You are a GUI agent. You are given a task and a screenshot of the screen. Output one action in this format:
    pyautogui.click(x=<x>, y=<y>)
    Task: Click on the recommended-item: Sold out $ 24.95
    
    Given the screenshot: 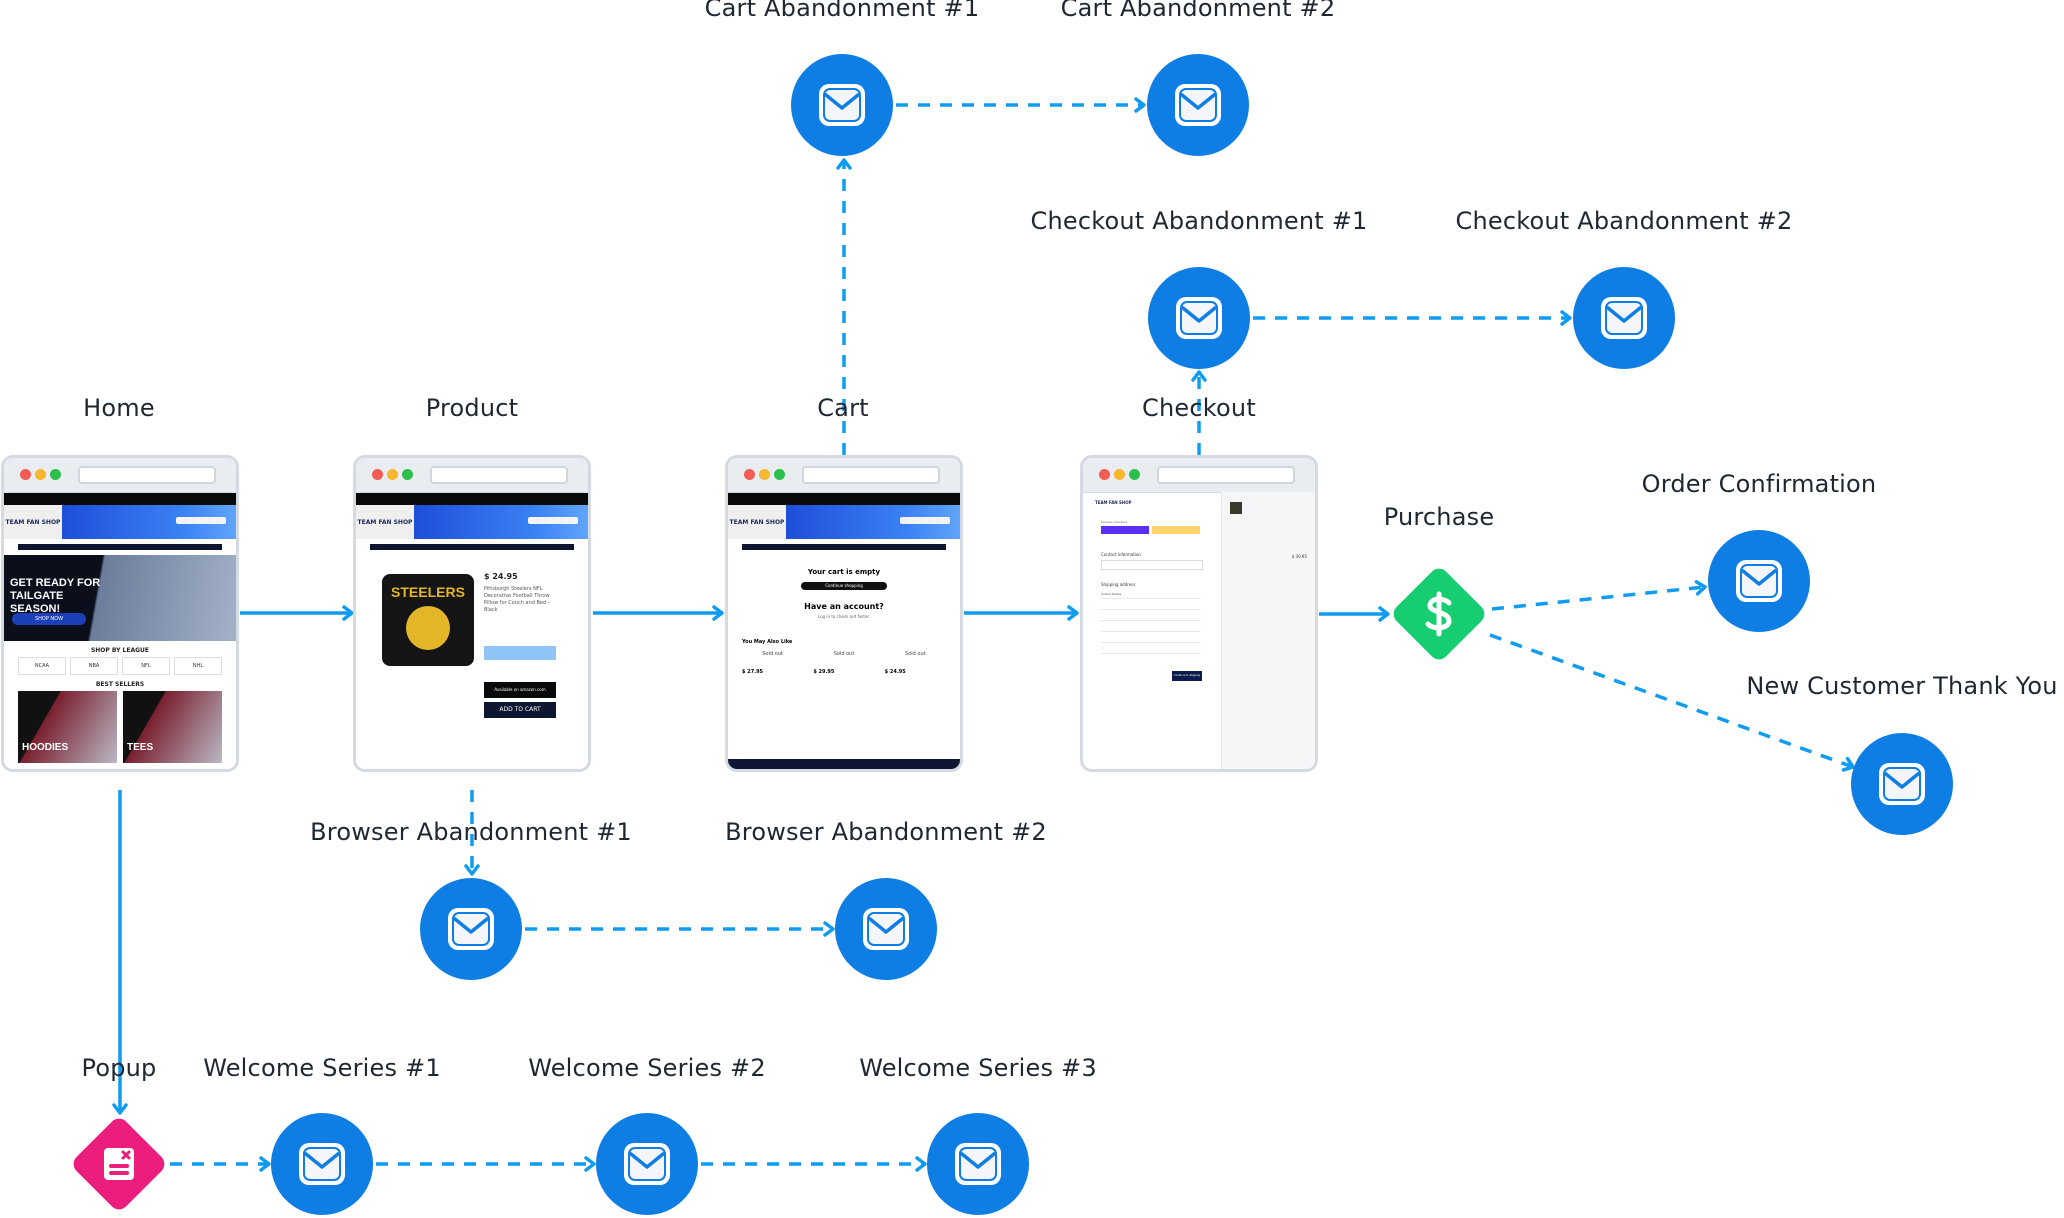 What is the action you would take?
    pyautogui.click(x=915, y=663)
    